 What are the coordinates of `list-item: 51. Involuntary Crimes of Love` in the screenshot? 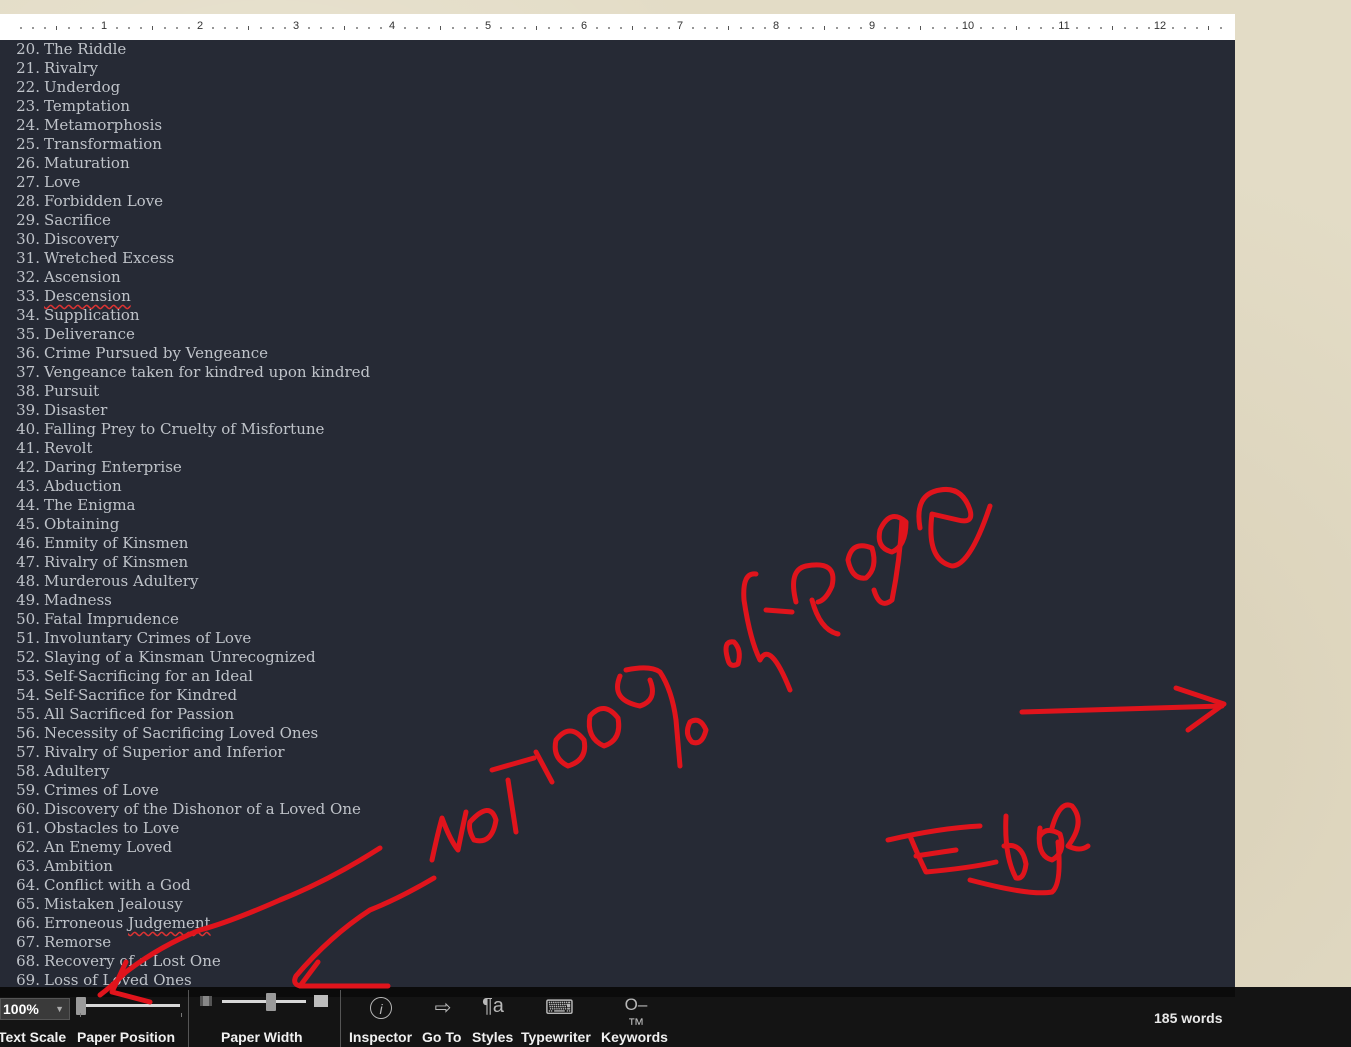 It's located at (125, 638).